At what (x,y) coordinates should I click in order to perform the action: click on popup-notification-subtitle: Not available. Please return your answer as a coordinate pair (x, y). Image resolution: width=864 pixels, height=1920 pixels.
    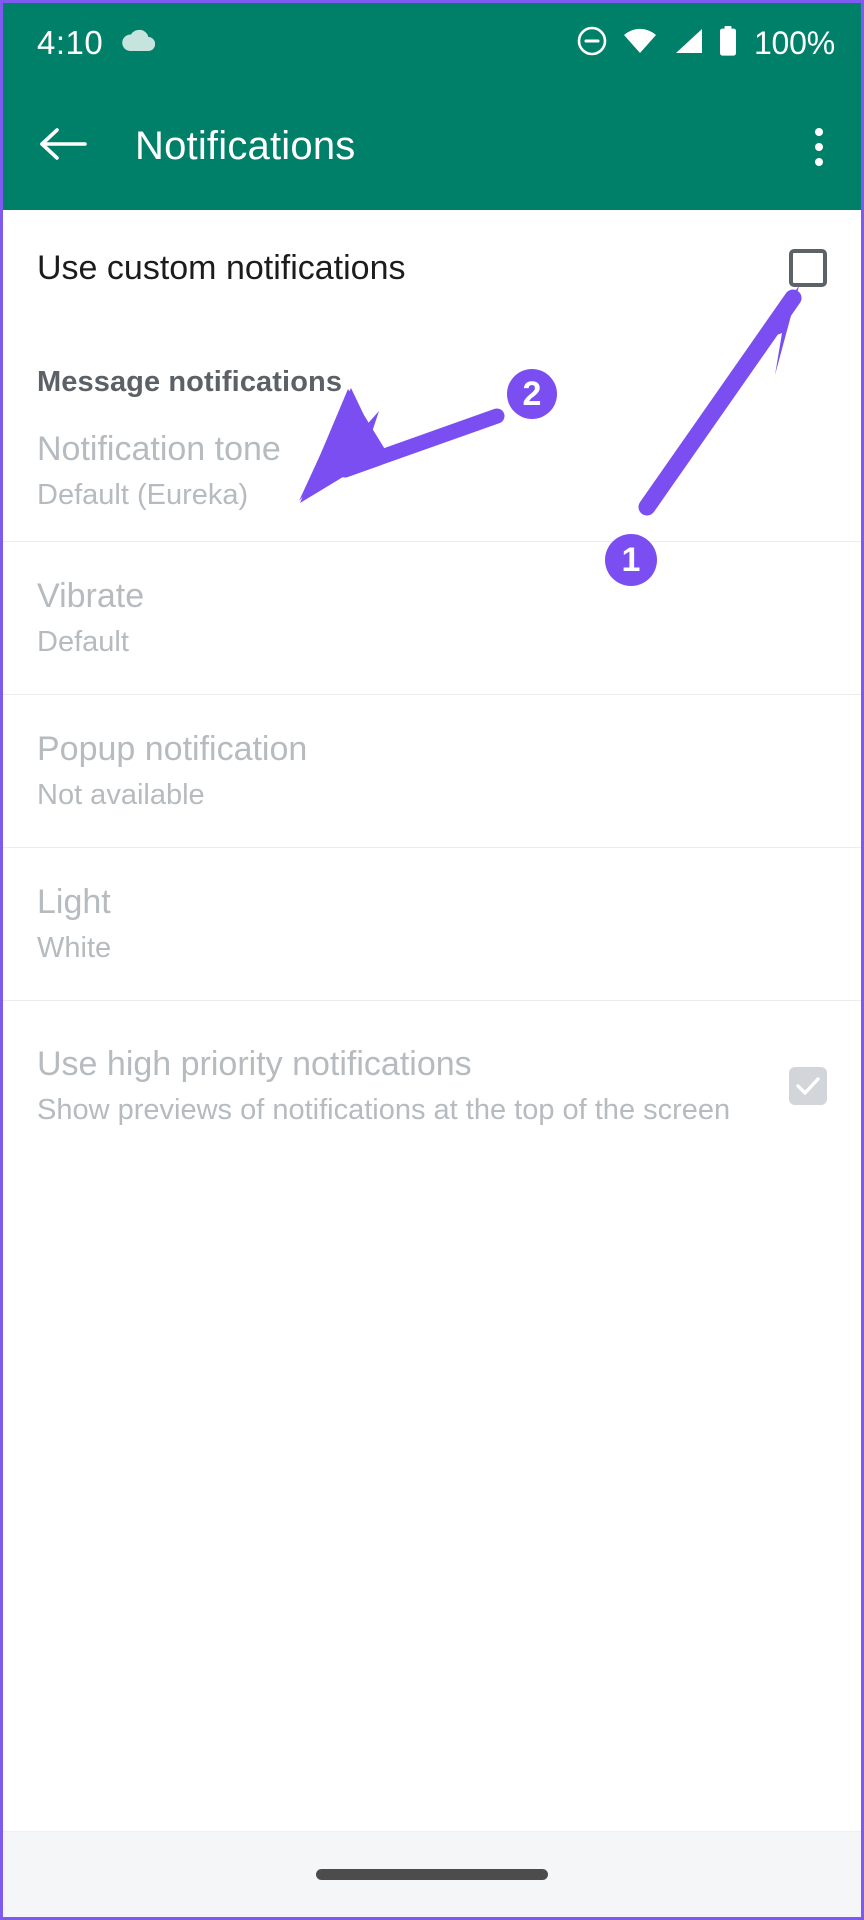
    Looking at the image, I should click on (121, 795).